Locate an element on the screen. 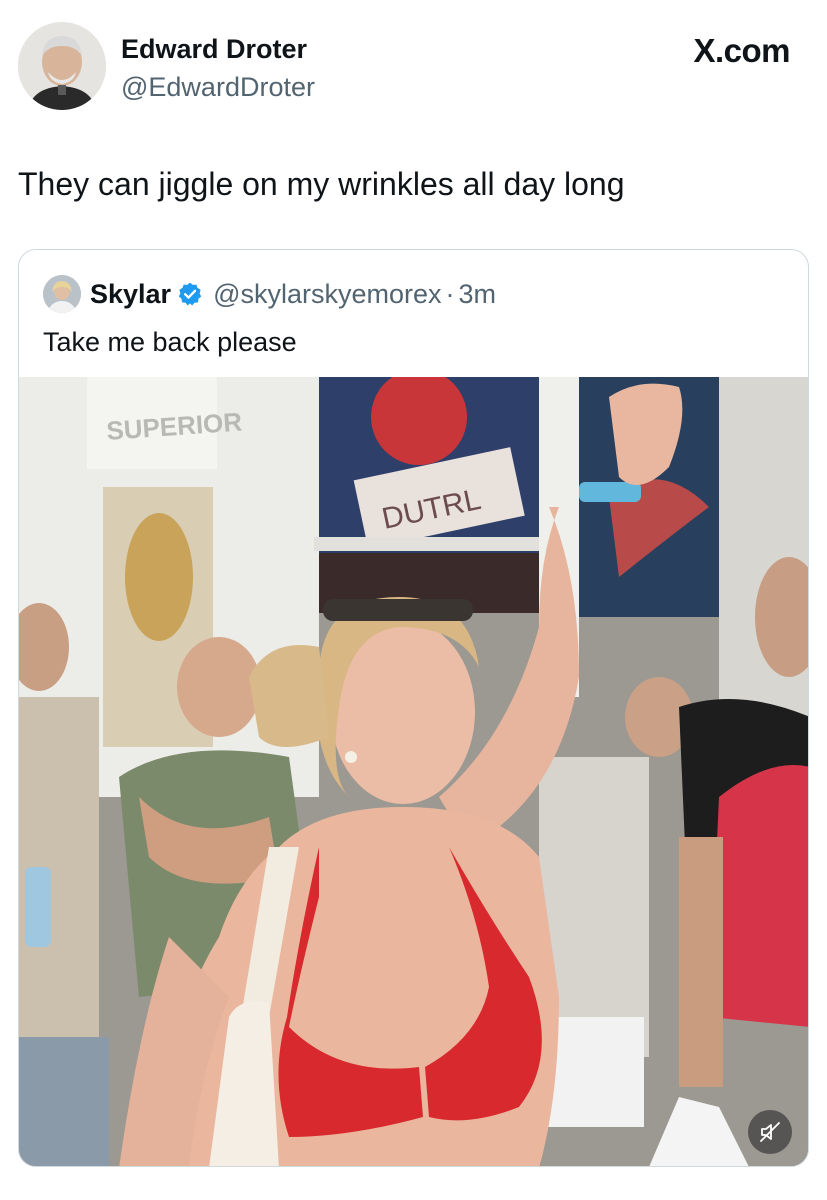 Image resolution: width=827 pixels, height=1200 pixels. quoted-author-name: Skylar is located at coordinates (130, 294).